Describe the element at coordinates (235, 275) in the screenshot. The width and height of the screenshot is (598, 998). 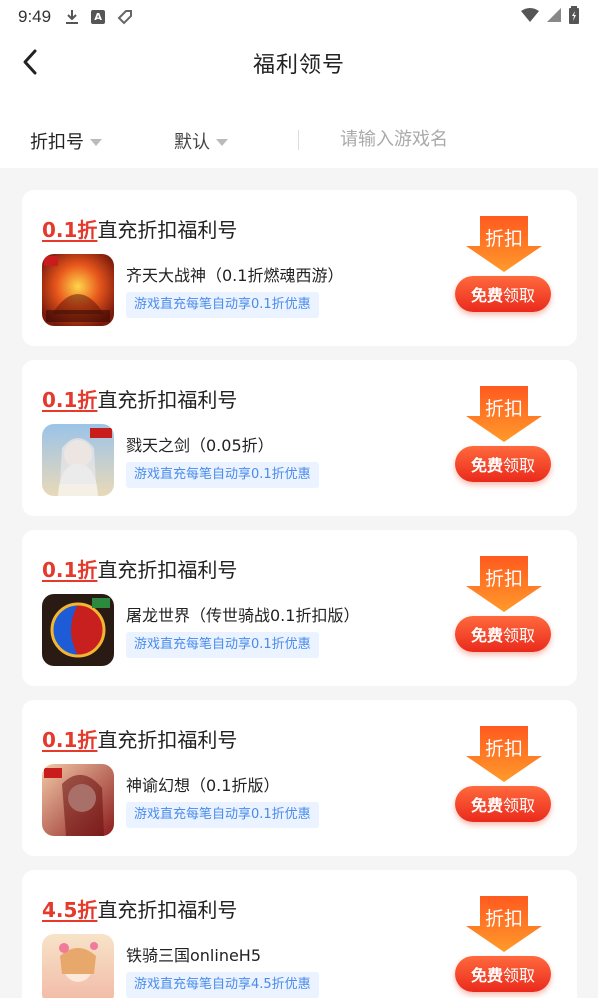
I see `game-name: 齐天大战神（0.1折燃魂西游）` at that location.